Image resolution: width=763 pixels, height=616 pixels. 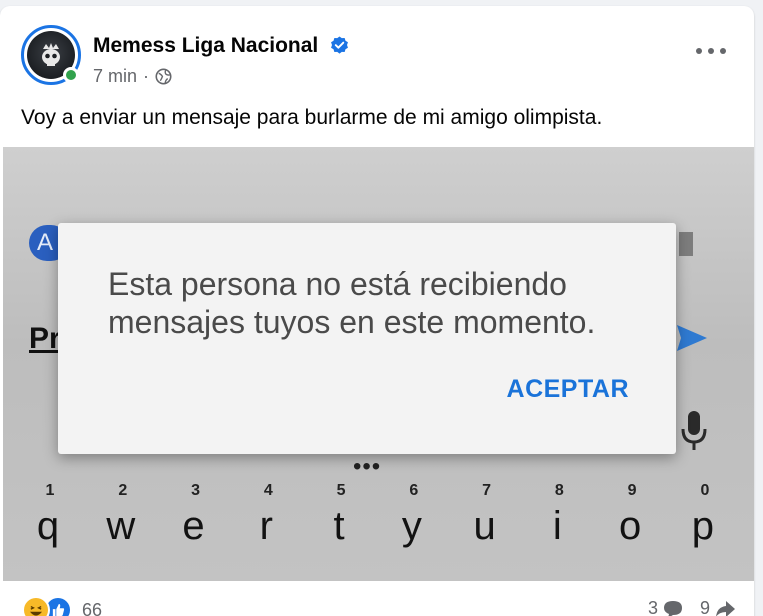 What do you see at coordinates (45, 338) in the screenshot?
I see `background-text: Pr` at bounding box center [45, 338].